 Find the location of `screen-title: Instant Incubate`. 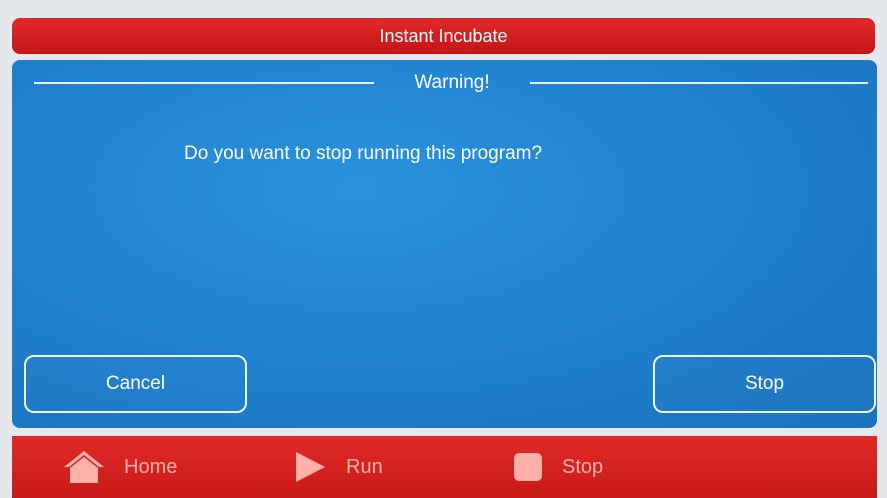

screen-title: Instant Incubate is located at coordinates (443, 35).